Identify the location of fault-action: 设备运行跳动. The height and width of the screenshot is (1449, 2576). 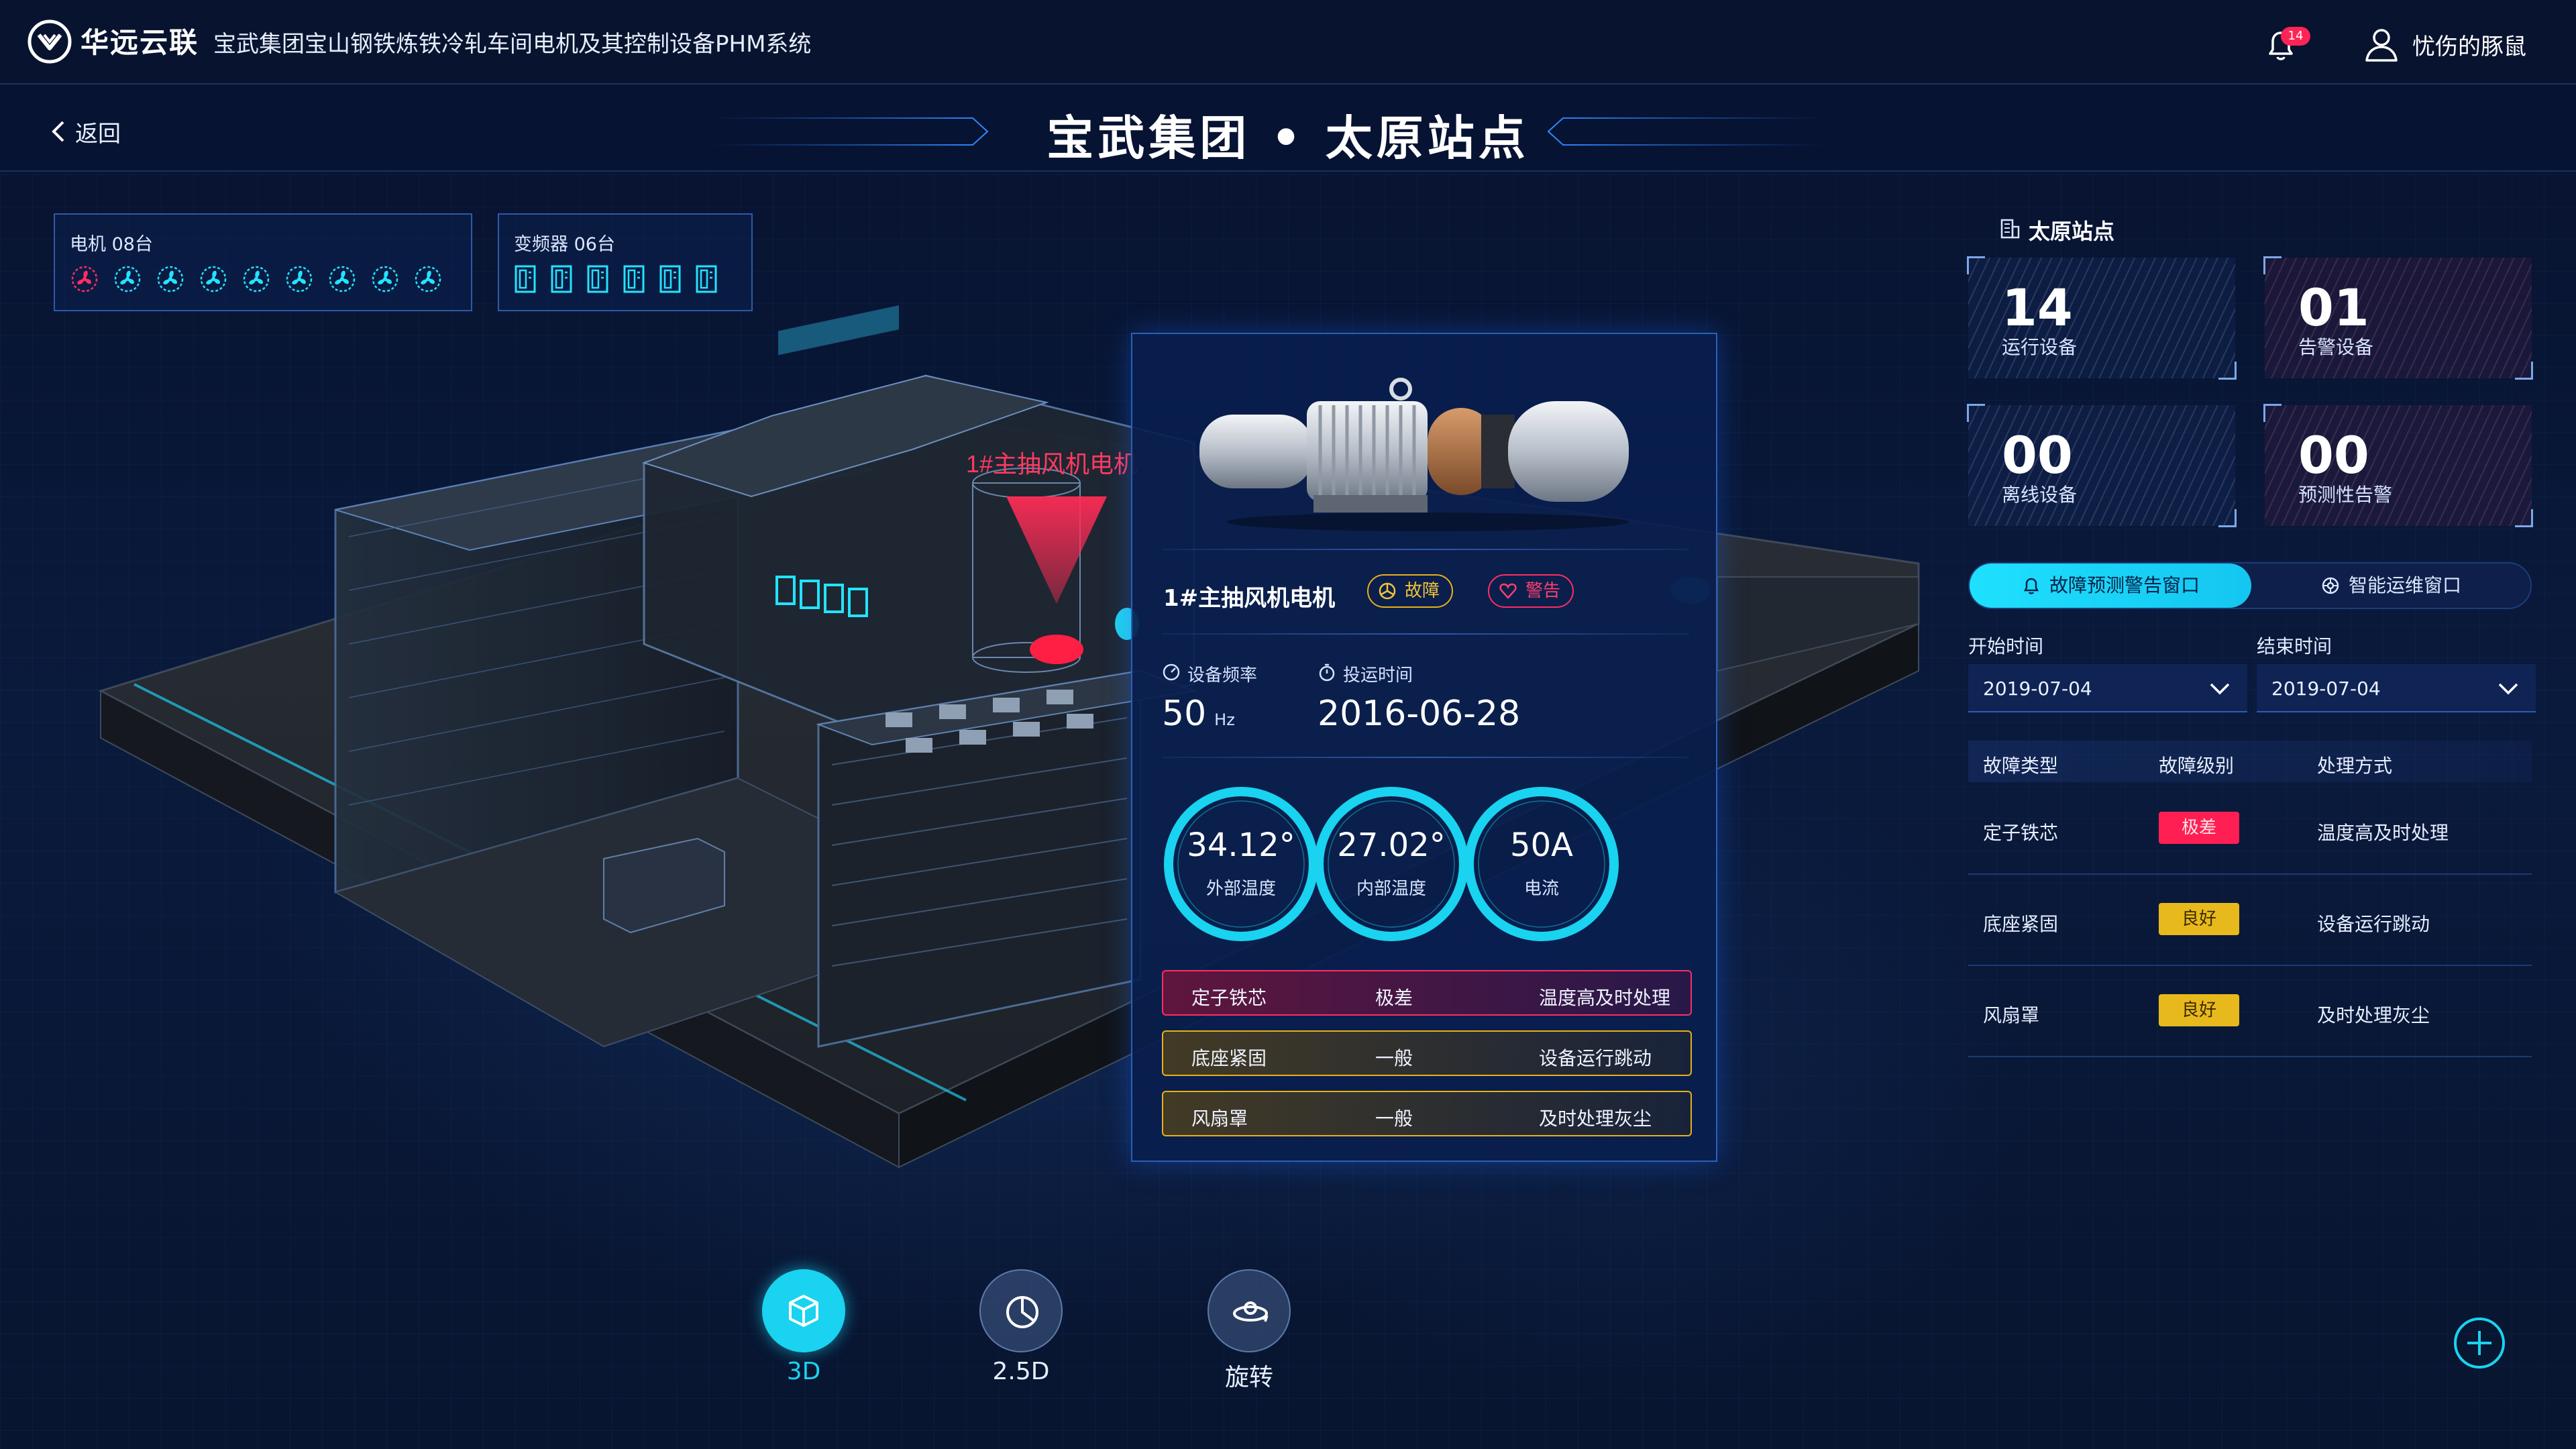
(1595, 1058).